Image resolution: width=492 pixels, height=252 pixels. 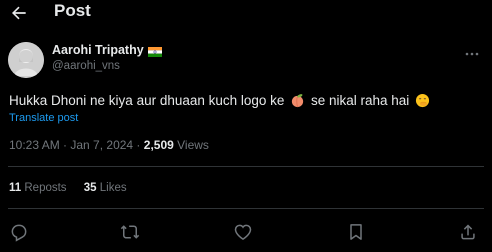 What do you see at coordinates (472, 54) in the screenshot?
I see `more-dots-icon` at bounding box center [472, 54].